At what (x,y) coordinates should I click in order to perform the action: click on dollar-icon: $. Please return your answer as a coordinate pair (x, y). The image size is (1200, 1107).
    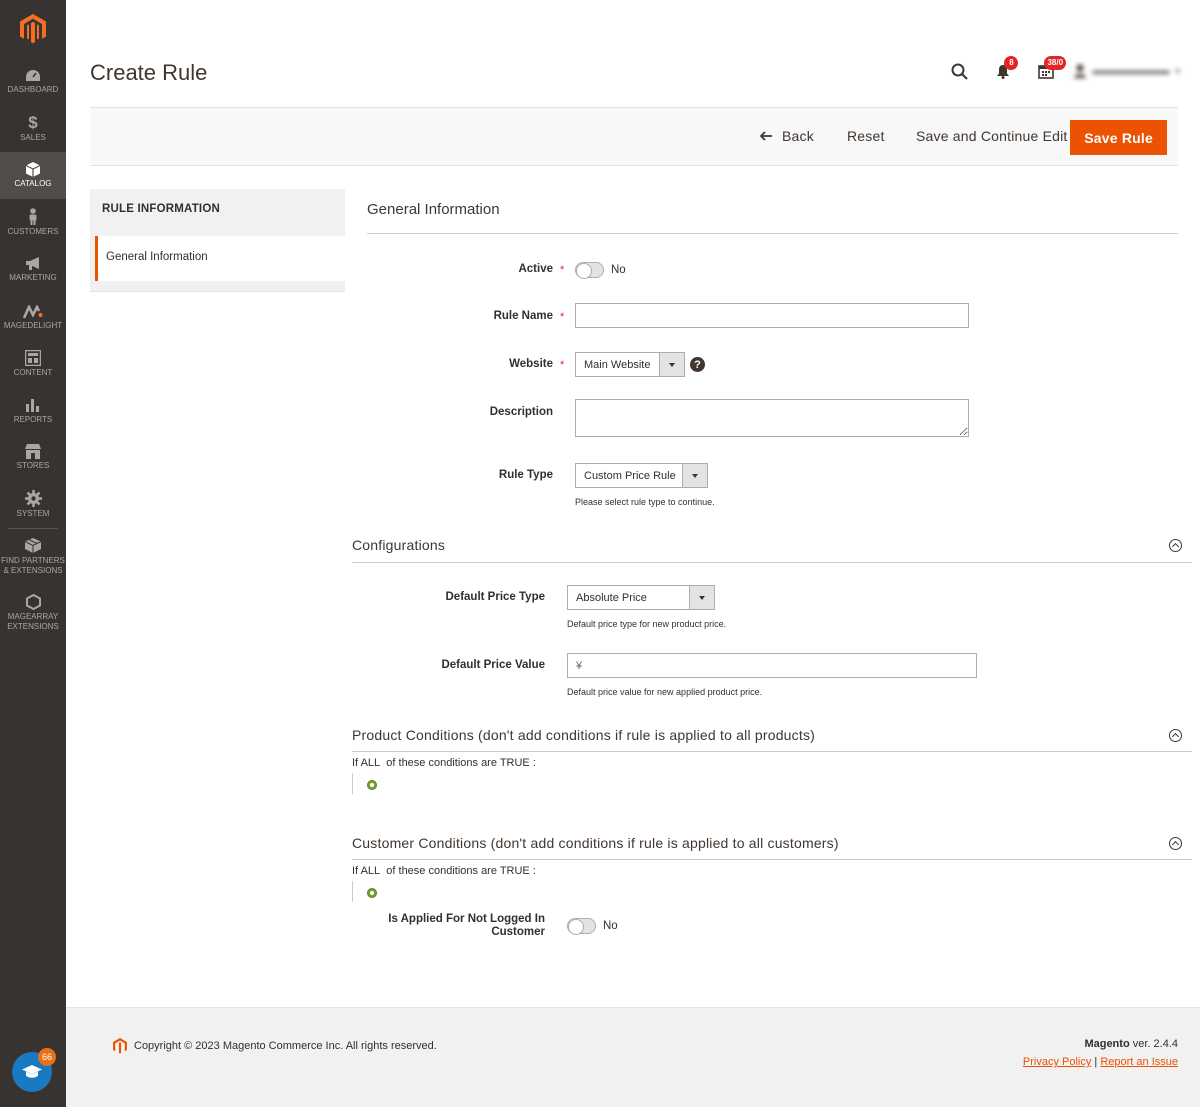
    Looking at the image, I should click on (33, 122).